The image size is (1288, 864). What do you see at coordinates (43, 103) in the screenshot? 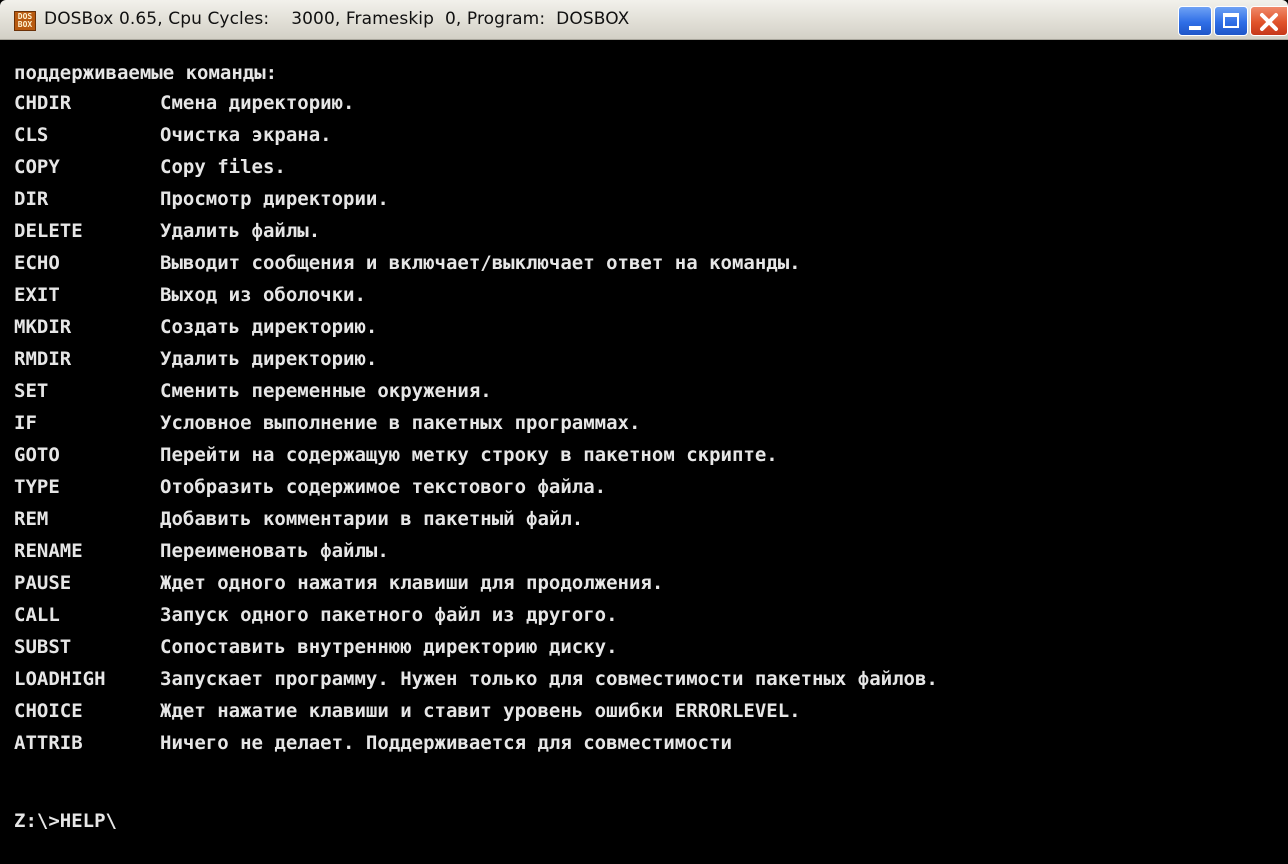
I see `command-name: CHDIR` at bounding box center [43, 103].